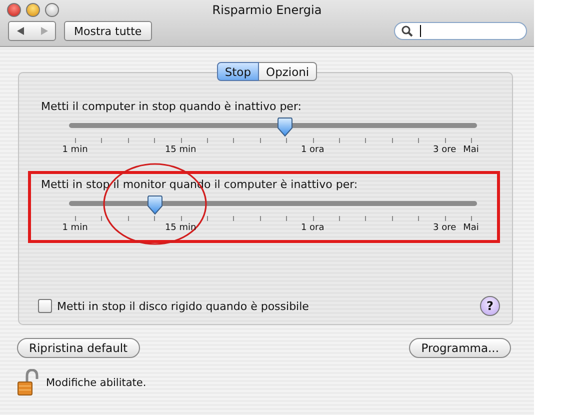 This screenshot has height=415, width=561. What do you see at coordinates (183, 306) in the screenshot?
I see `checkbox-label: Metti in stop il disco rigido quando è possibile` at bounding box center [183, 306].